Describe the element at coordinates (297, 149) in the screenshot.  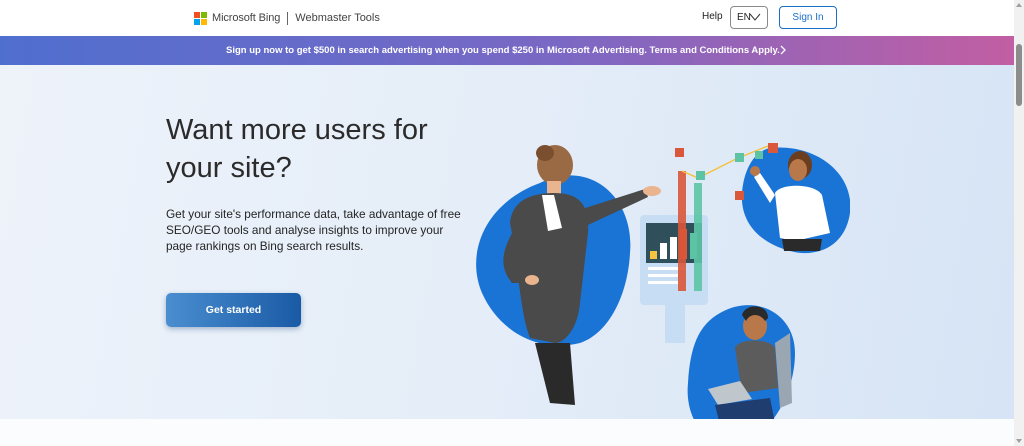
I see `hero-title: Want more users for your site?` at that location.